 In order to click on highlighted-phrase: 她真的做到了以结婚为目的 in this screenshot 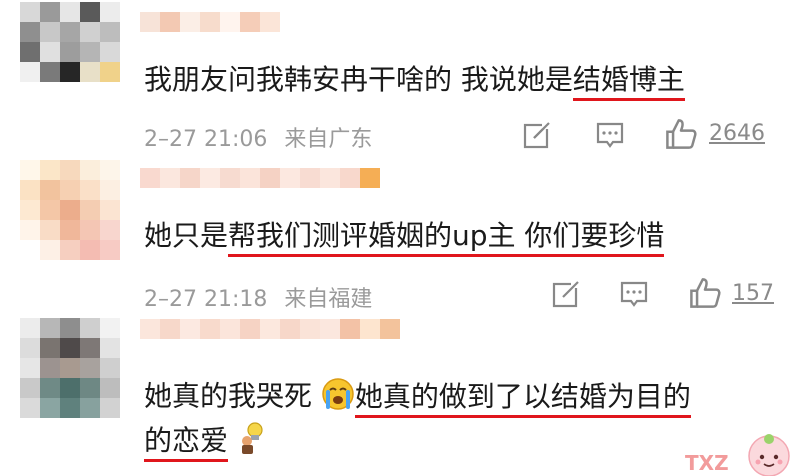, I will do `click(522, 398)`.